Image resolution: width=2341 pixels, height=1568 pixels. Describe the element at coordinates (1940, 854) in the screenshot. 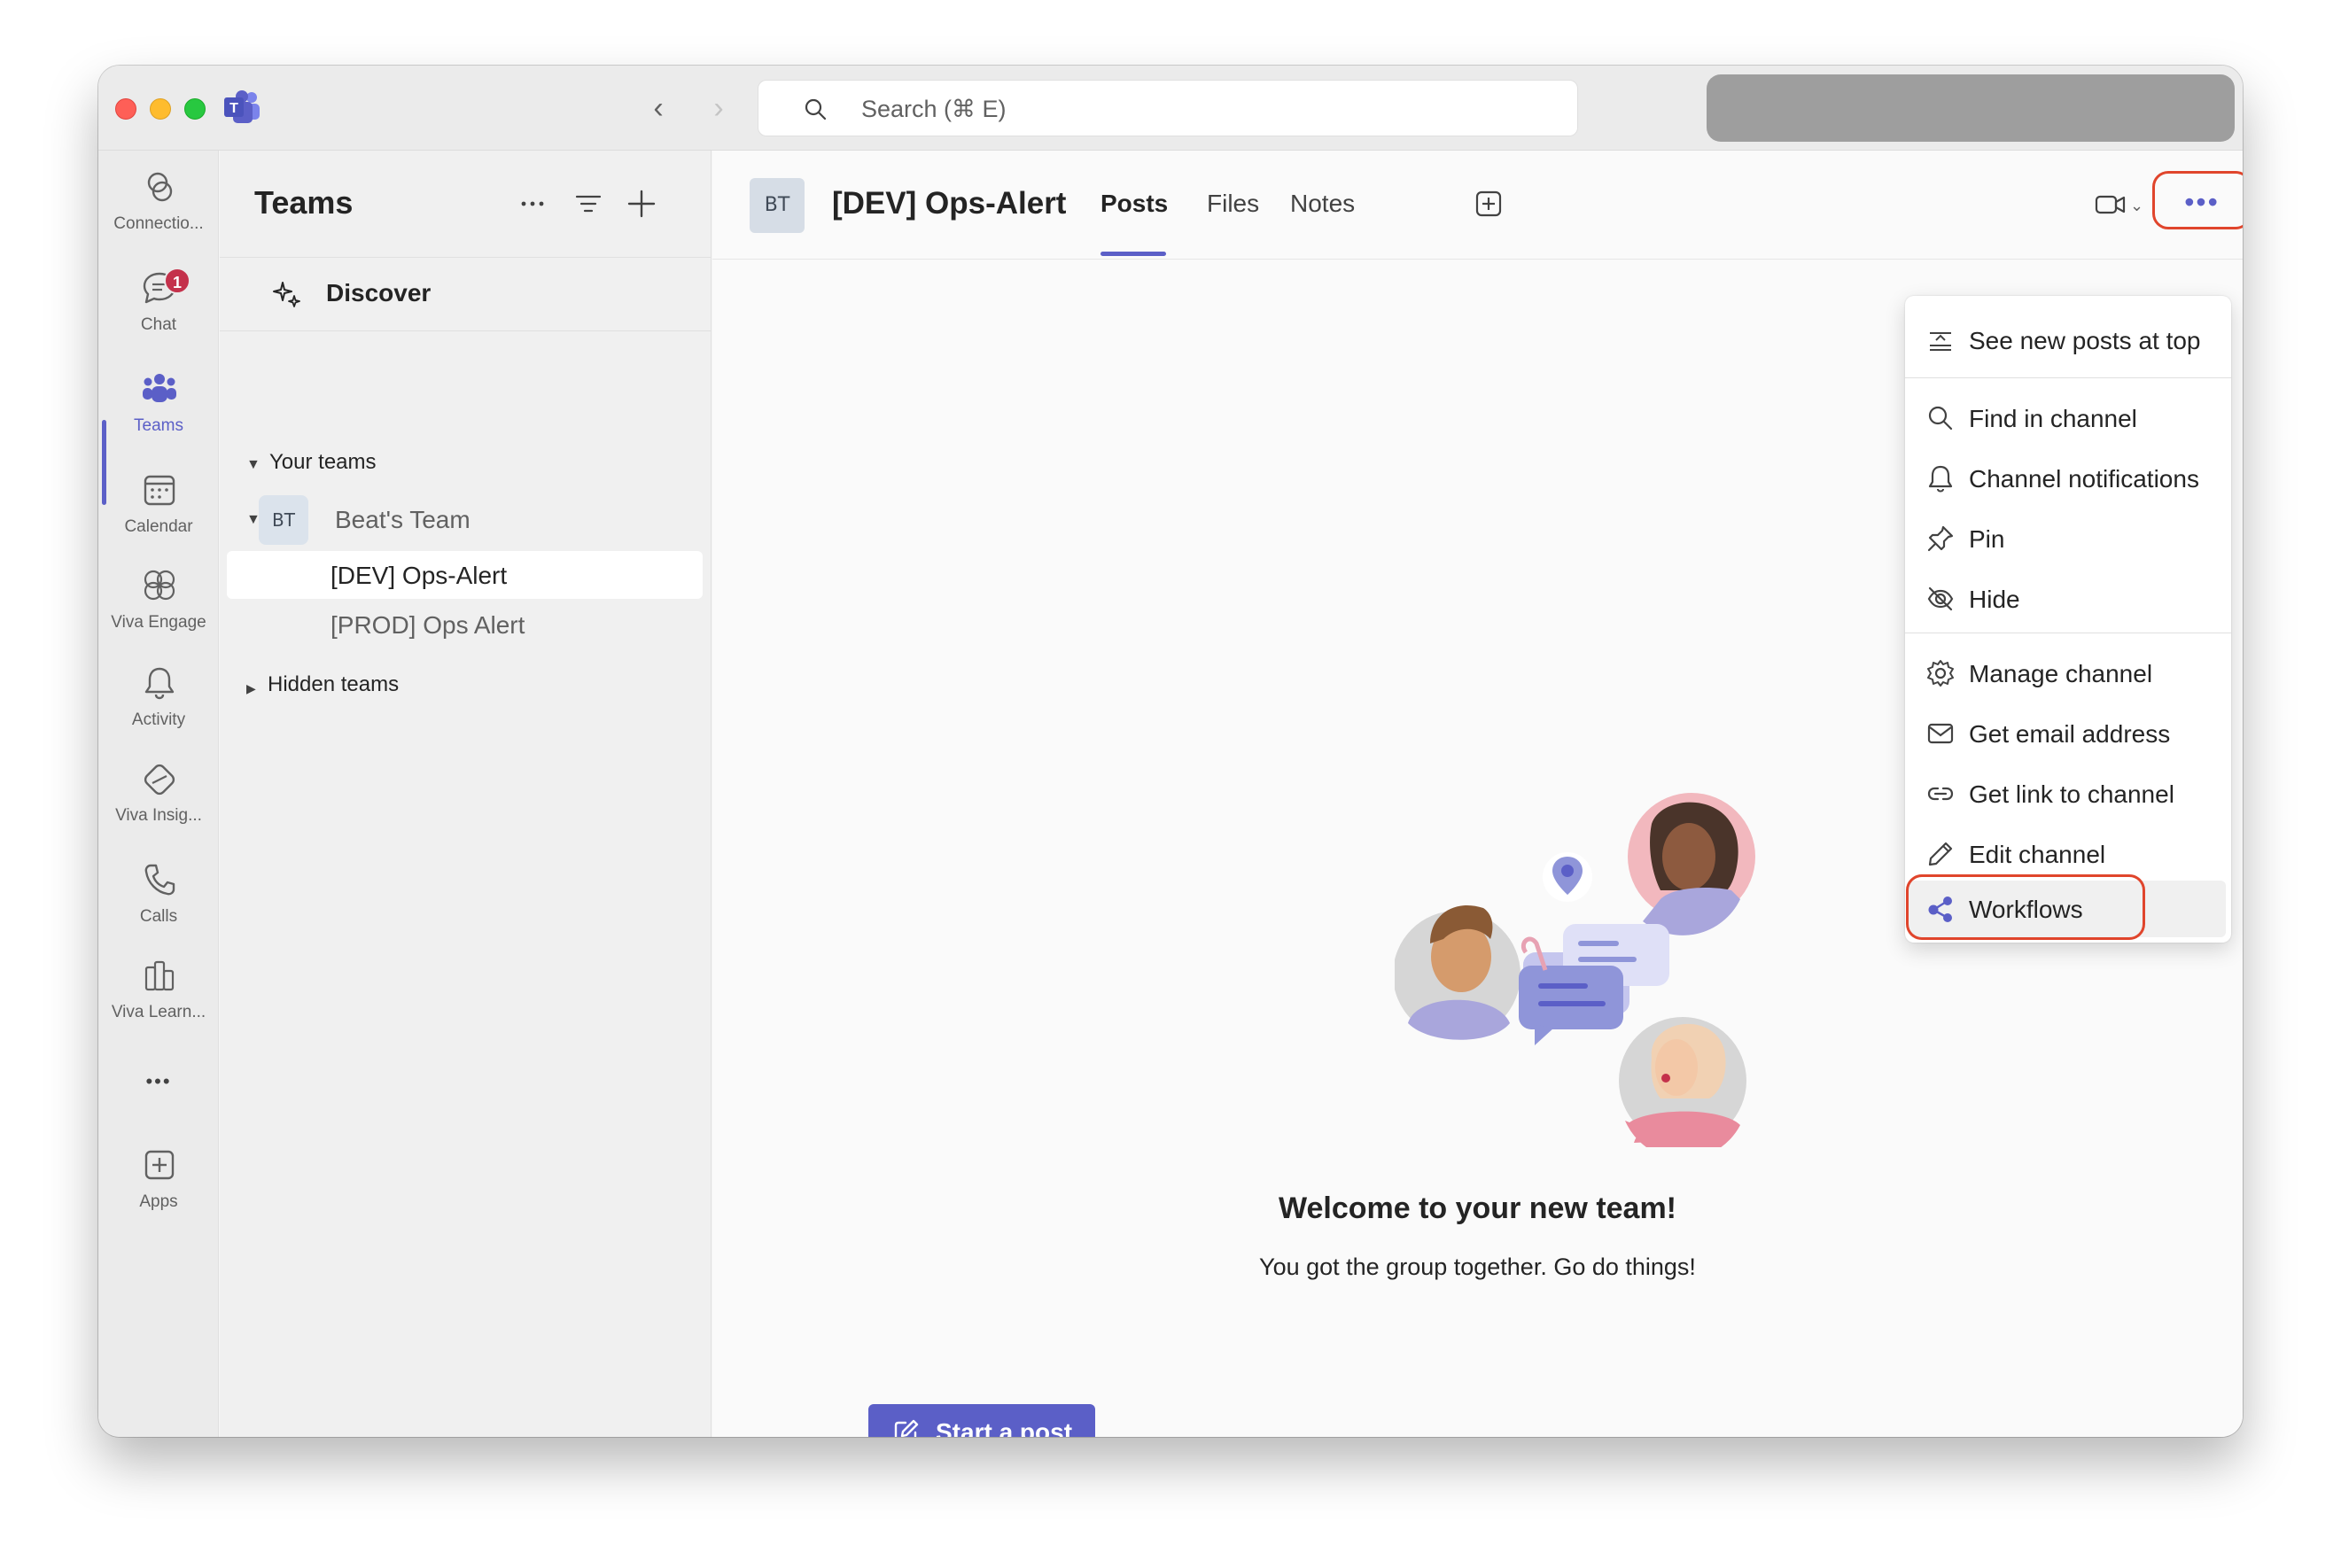

I see `pencil-icon` at that location.